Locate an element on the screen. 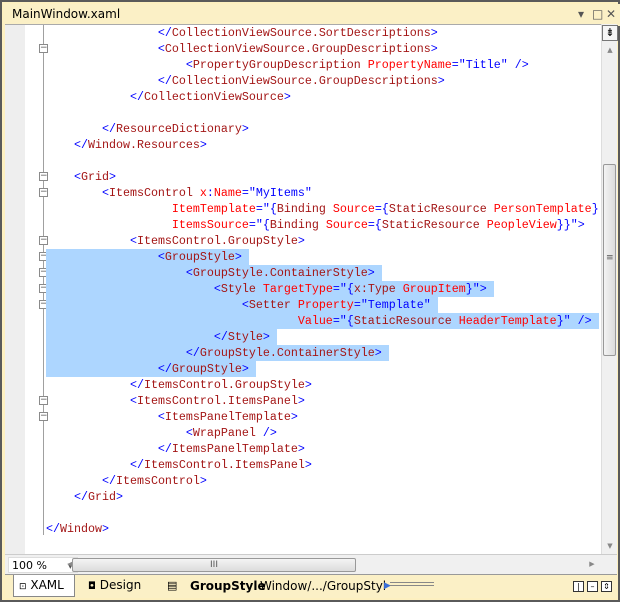 The image size is (620, 602). code-line: </ItemsControl.GroupStyle> is located at coordinates (179, 385).